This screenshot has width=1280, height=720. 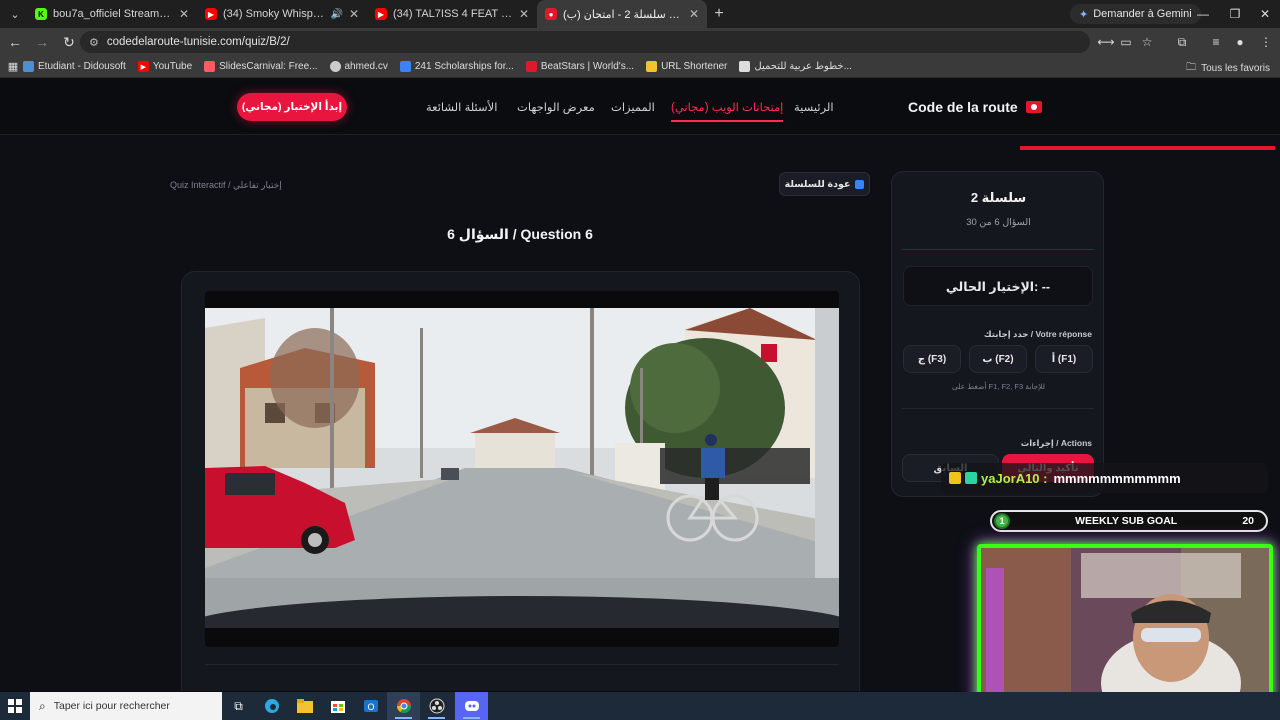 I want to click on svg-text: O, so click(x=370, y=707).